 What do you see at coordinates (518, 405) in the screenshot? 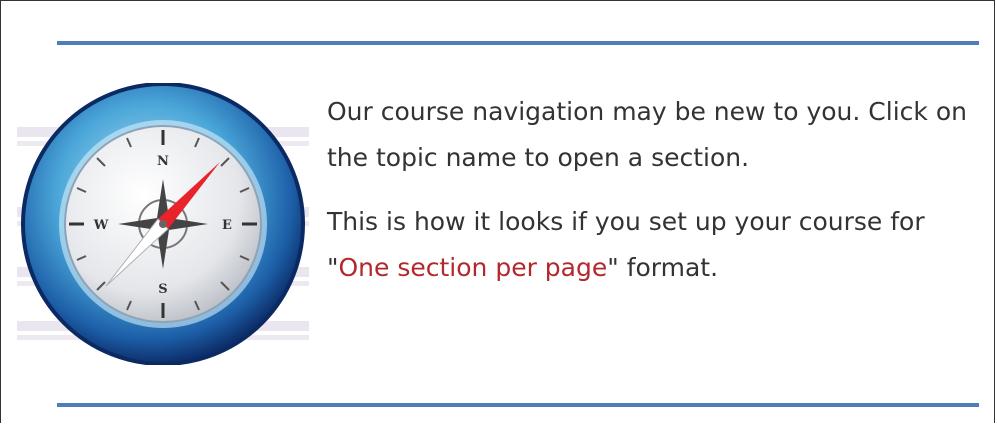
I see `bottom-divider` at bounding box center [518, 405].